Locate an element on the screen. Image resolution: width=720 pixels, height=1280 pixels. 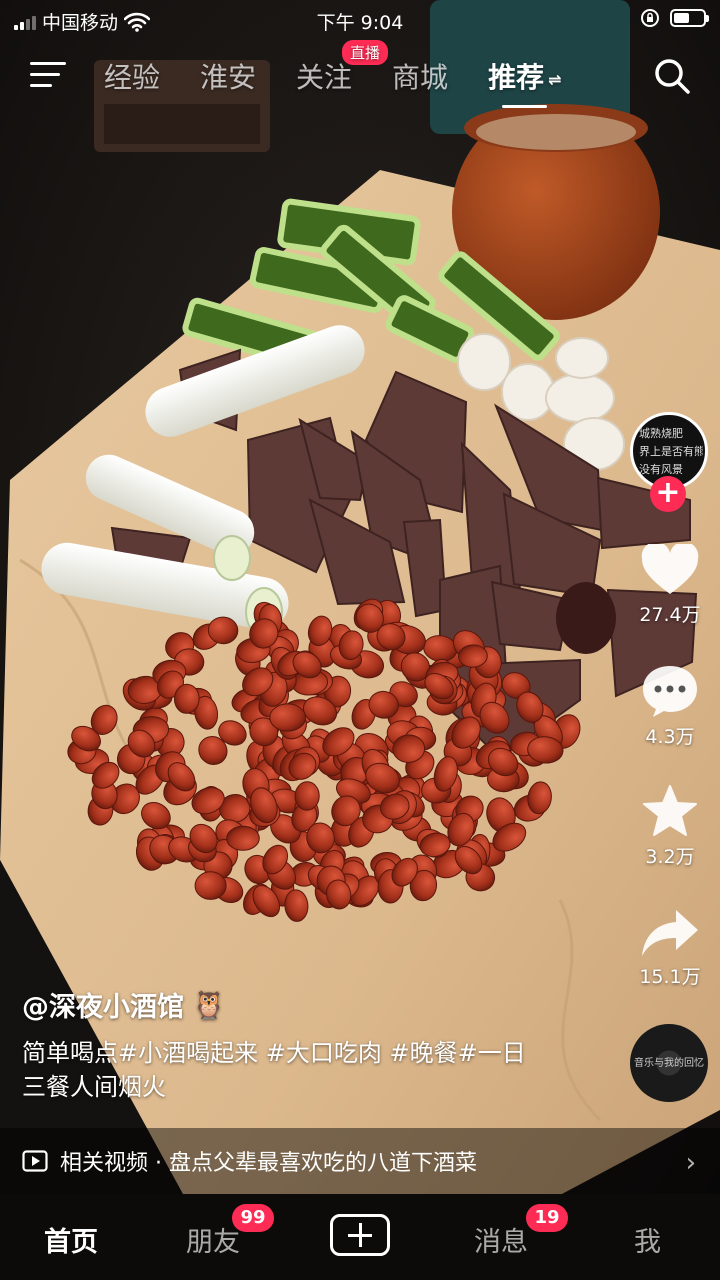
bottom-nav: 首页 朋友 99 消息 19 我 is located at coordinates (360, 1237).